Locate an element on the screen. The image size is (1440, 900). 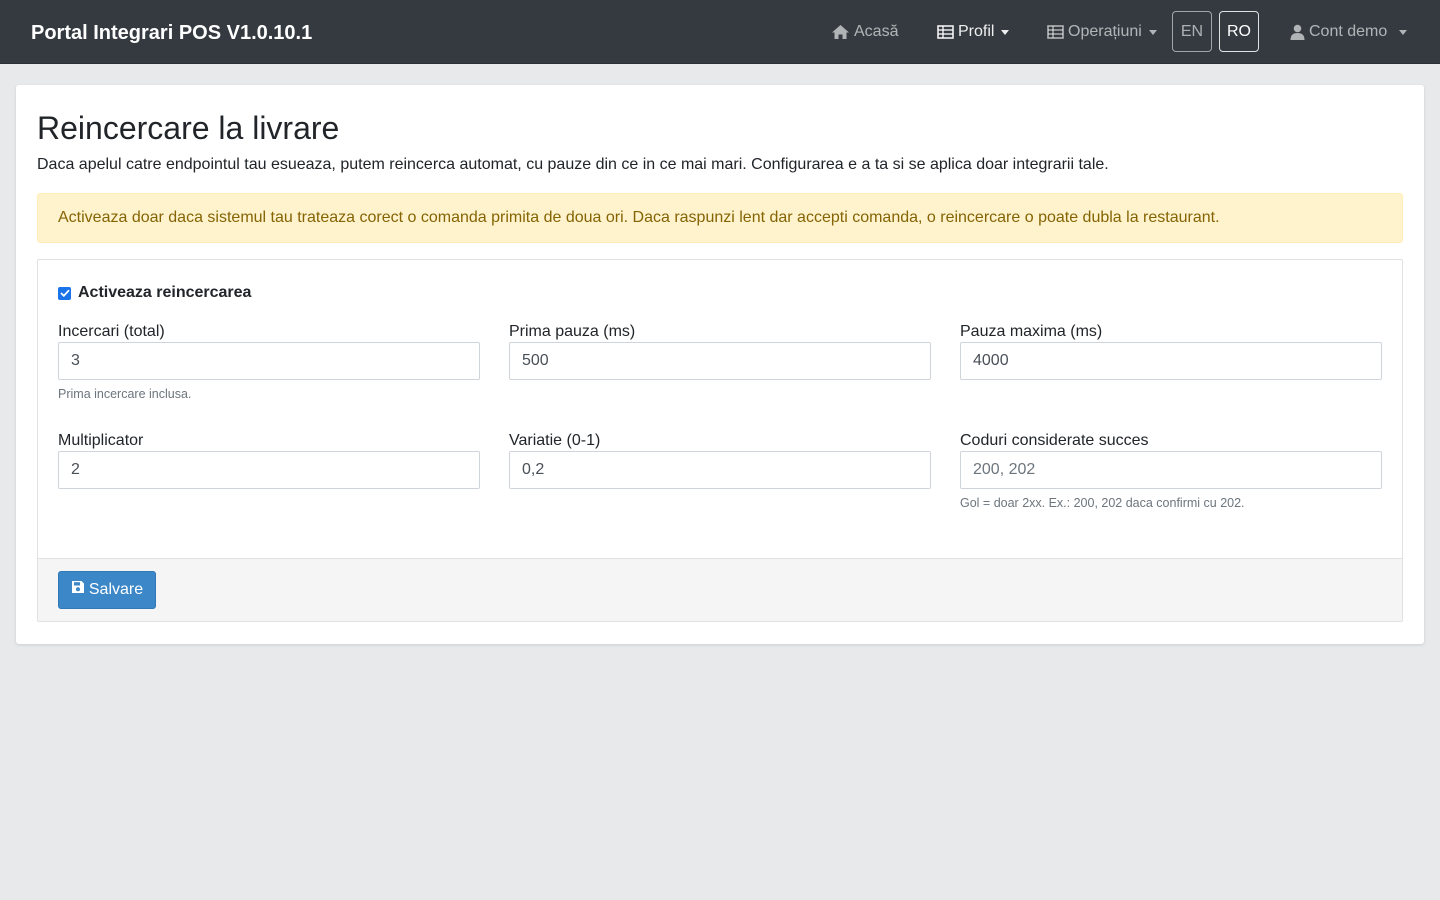
first-pause-field: Prima pauza (ms) 500 is located at coordinates (720, 351).